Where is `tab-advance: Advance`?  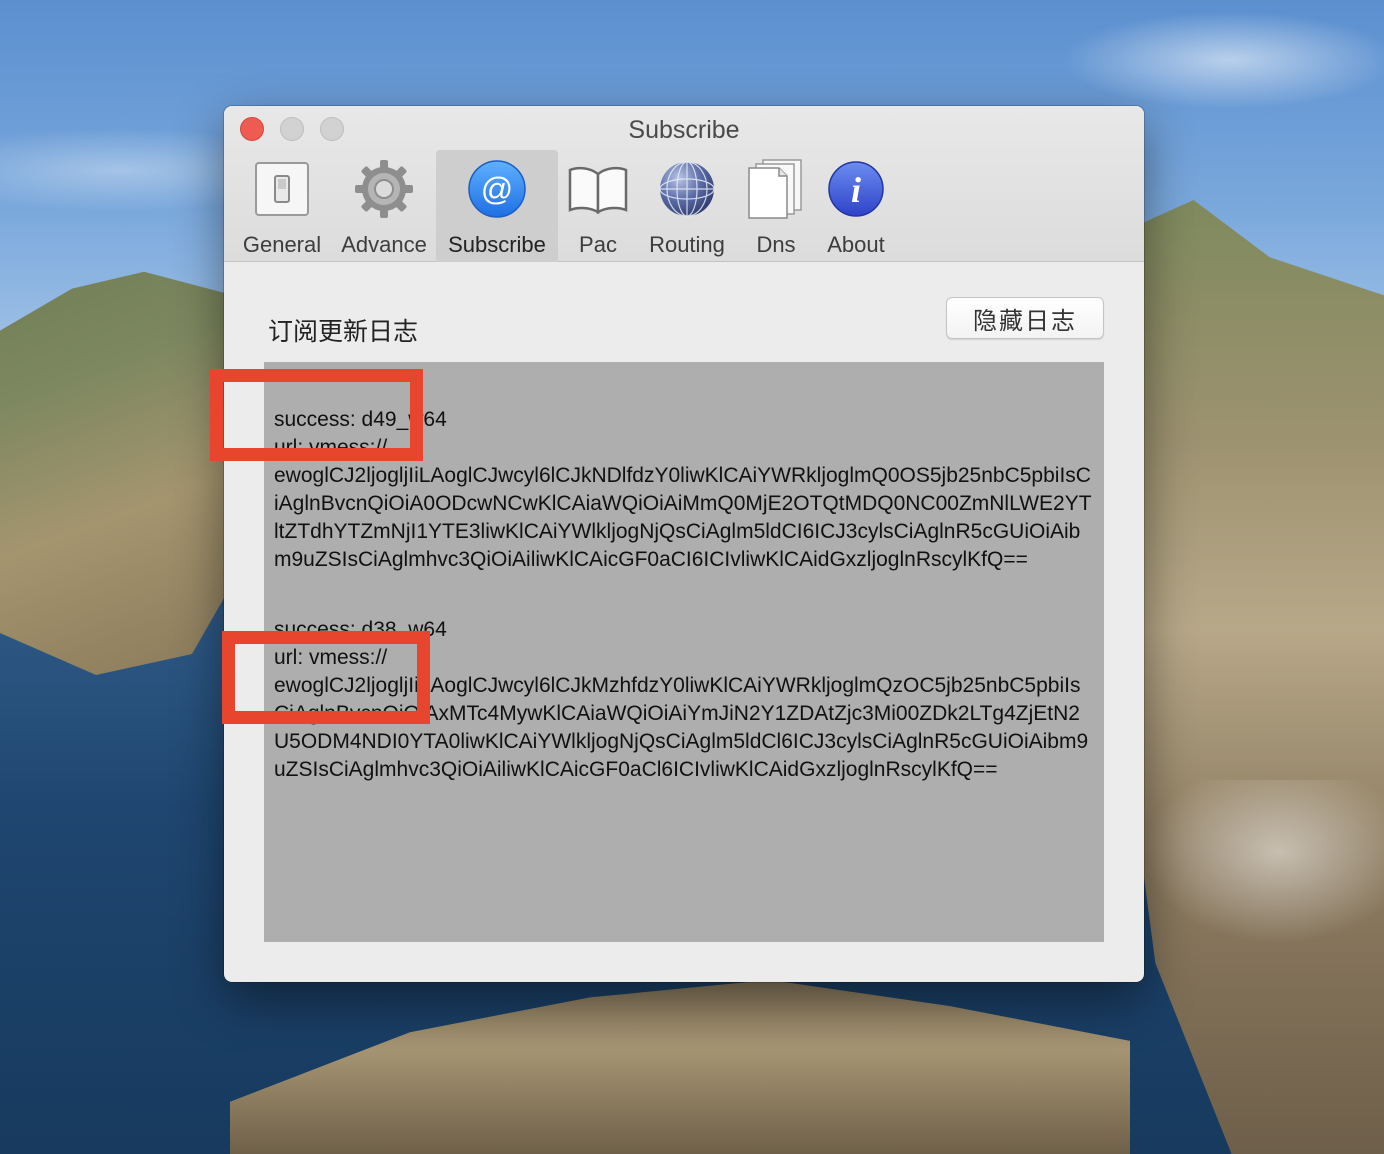 tab-advance: Advance is located at coordinates (384, 206).